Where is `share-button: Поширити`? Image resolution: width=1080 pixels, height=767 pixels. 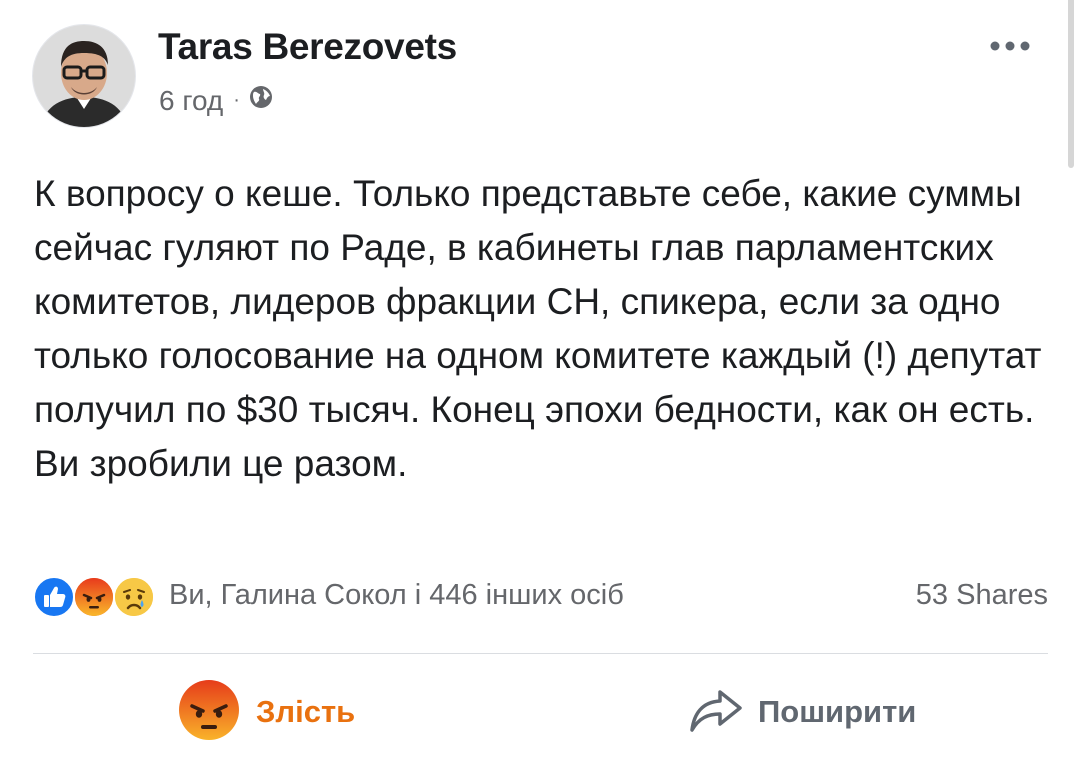
share-button: Поширити is located at coordinates (802, 712).